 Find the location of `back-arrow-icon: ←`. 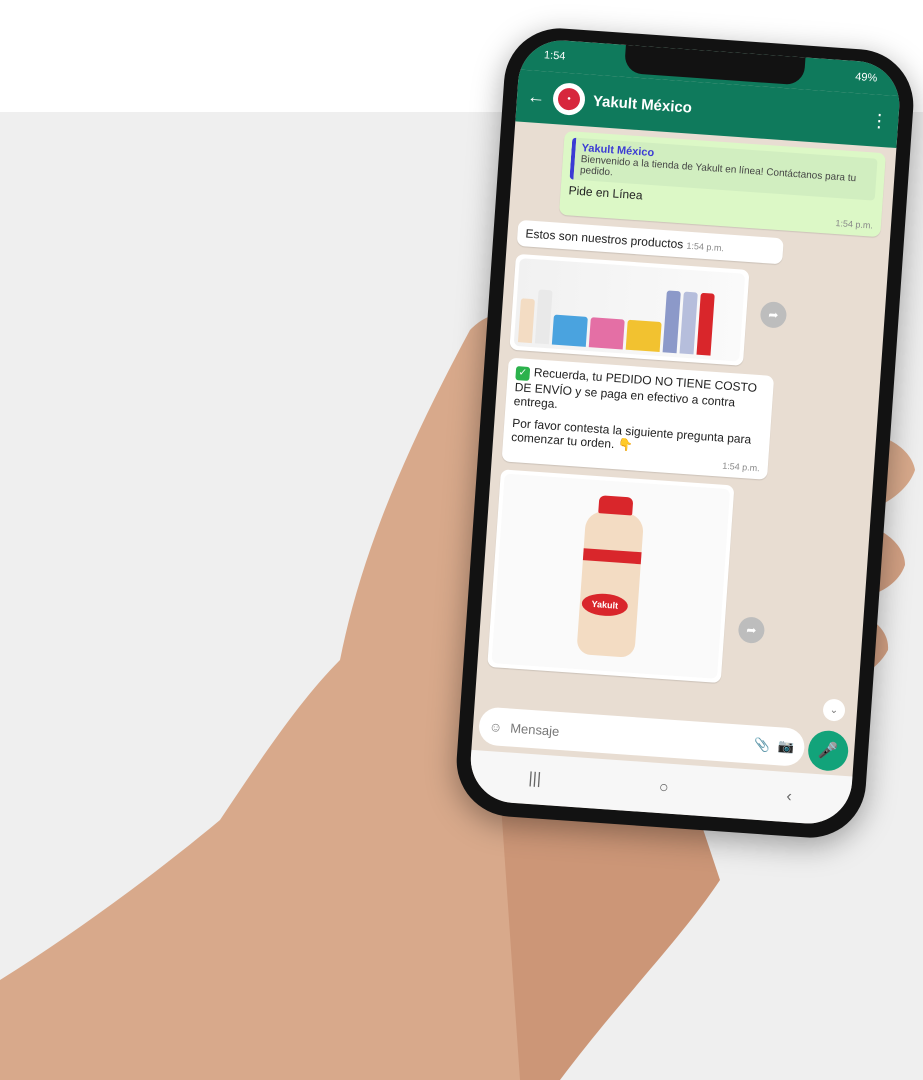

back-arrow-icon: ← is located at coordinates (535, 97).